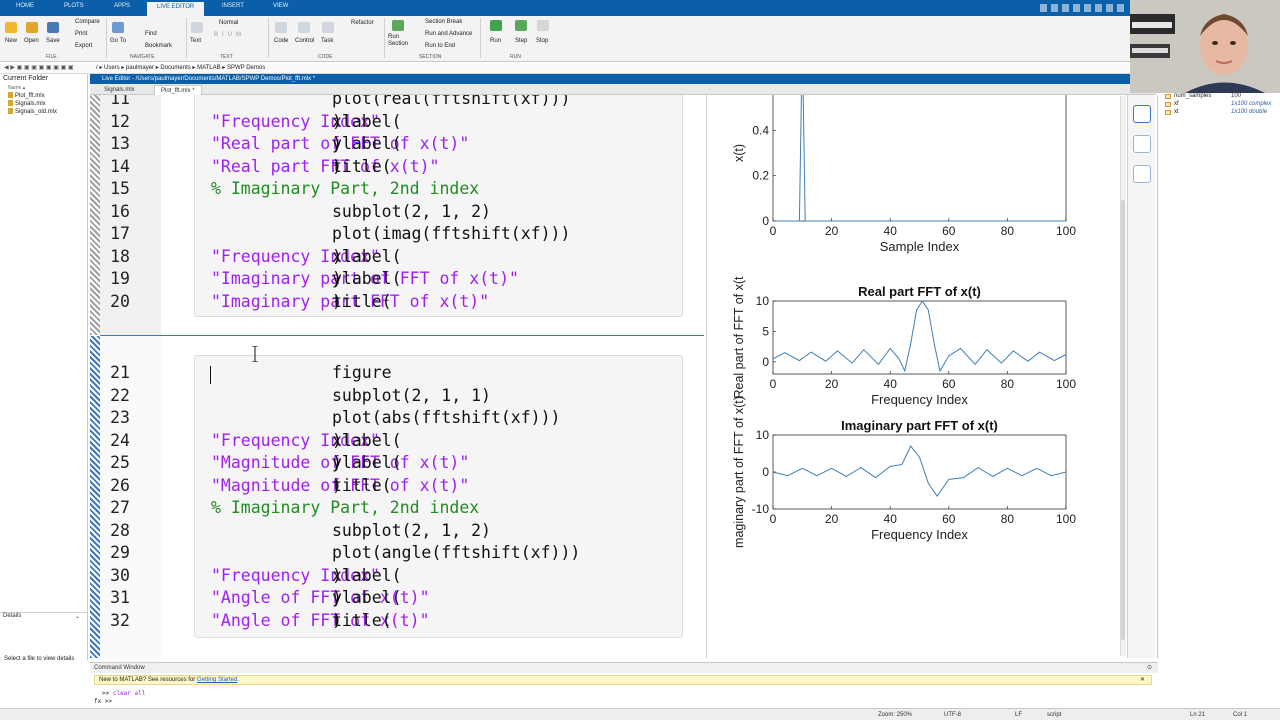 Image resolution: width=1280 pixels, height=720 pixels. What do you see at coordinates (233, 6) in the screenshot?
I see `tab-insert: INSERT` at bounding box center [233, 6].